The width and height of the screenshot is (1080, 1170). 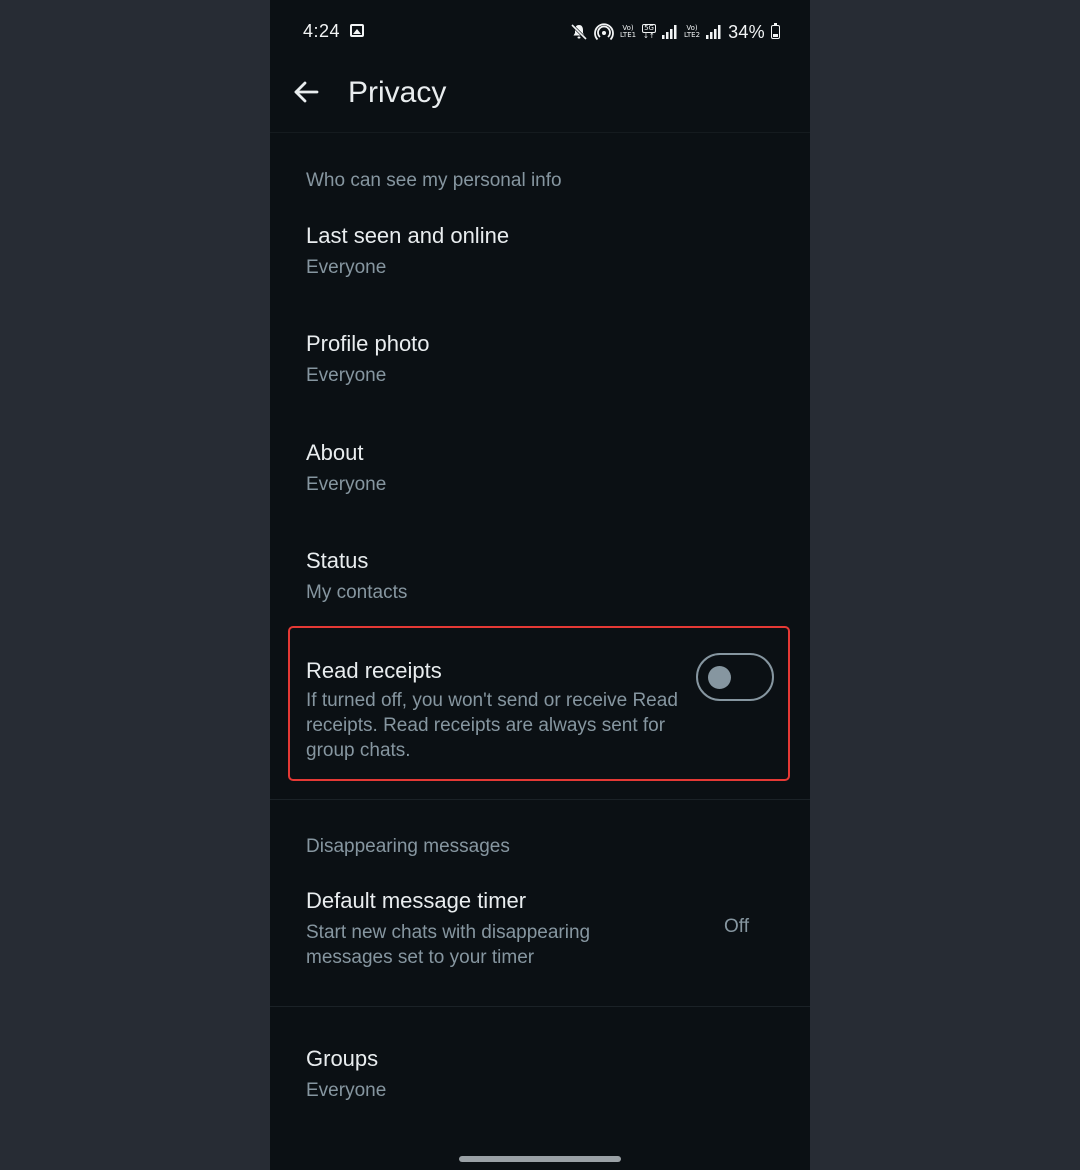 I want to click on status-bar: 4:24 Vo) LTE1 5G ↓↑ Vo) LTE2 34%, so click(x=540, y=31).